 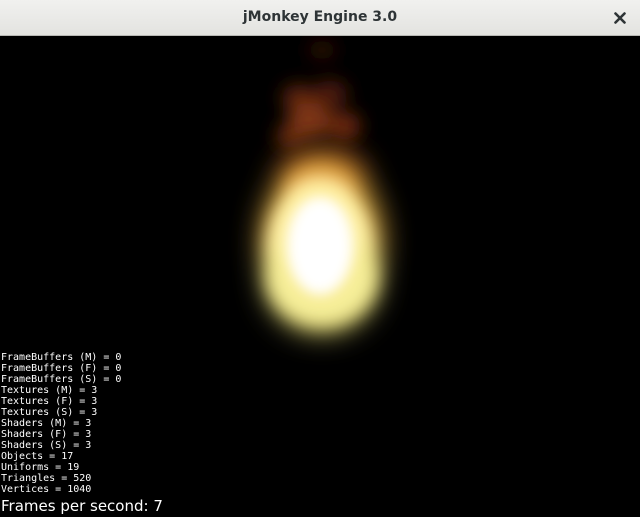 I want to click on stat-line: Shaders (F) = 3, so click(x=46, y=434).